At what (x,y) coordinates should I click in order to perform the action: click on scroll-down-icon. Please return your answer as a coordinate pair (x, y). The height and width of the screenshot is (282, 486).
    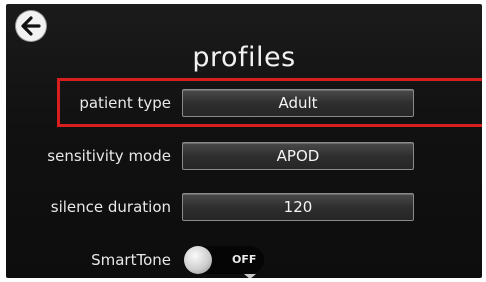
    Looking at the image, I should click on (250, 276).